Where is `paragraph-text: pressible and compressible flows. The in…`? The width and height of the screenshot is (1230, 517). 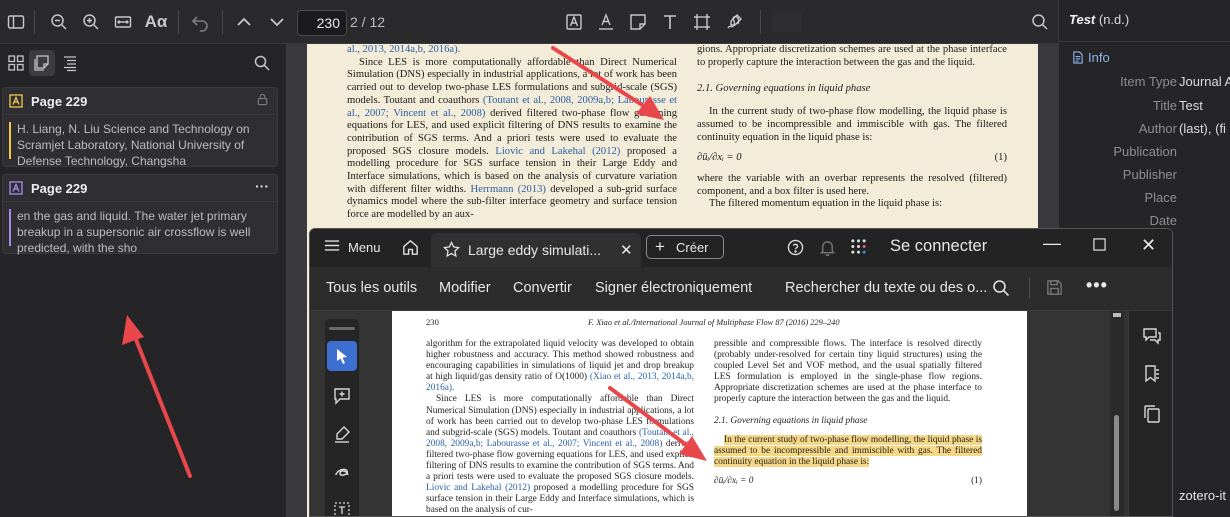
paragraph-text: pressible and compressible flows. The in… is located at coordinates (848, 372).